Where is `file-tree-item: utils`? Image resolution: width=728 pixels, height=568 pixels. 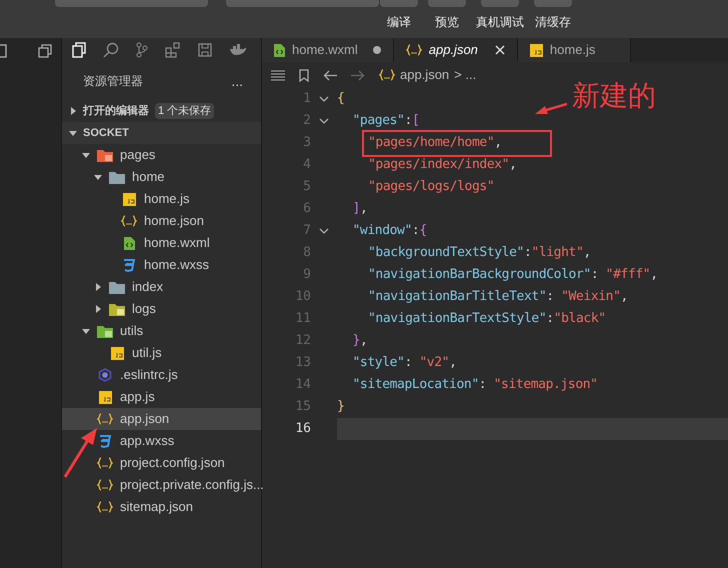 file-tree-item: utils is located at coordinates (161, 331).